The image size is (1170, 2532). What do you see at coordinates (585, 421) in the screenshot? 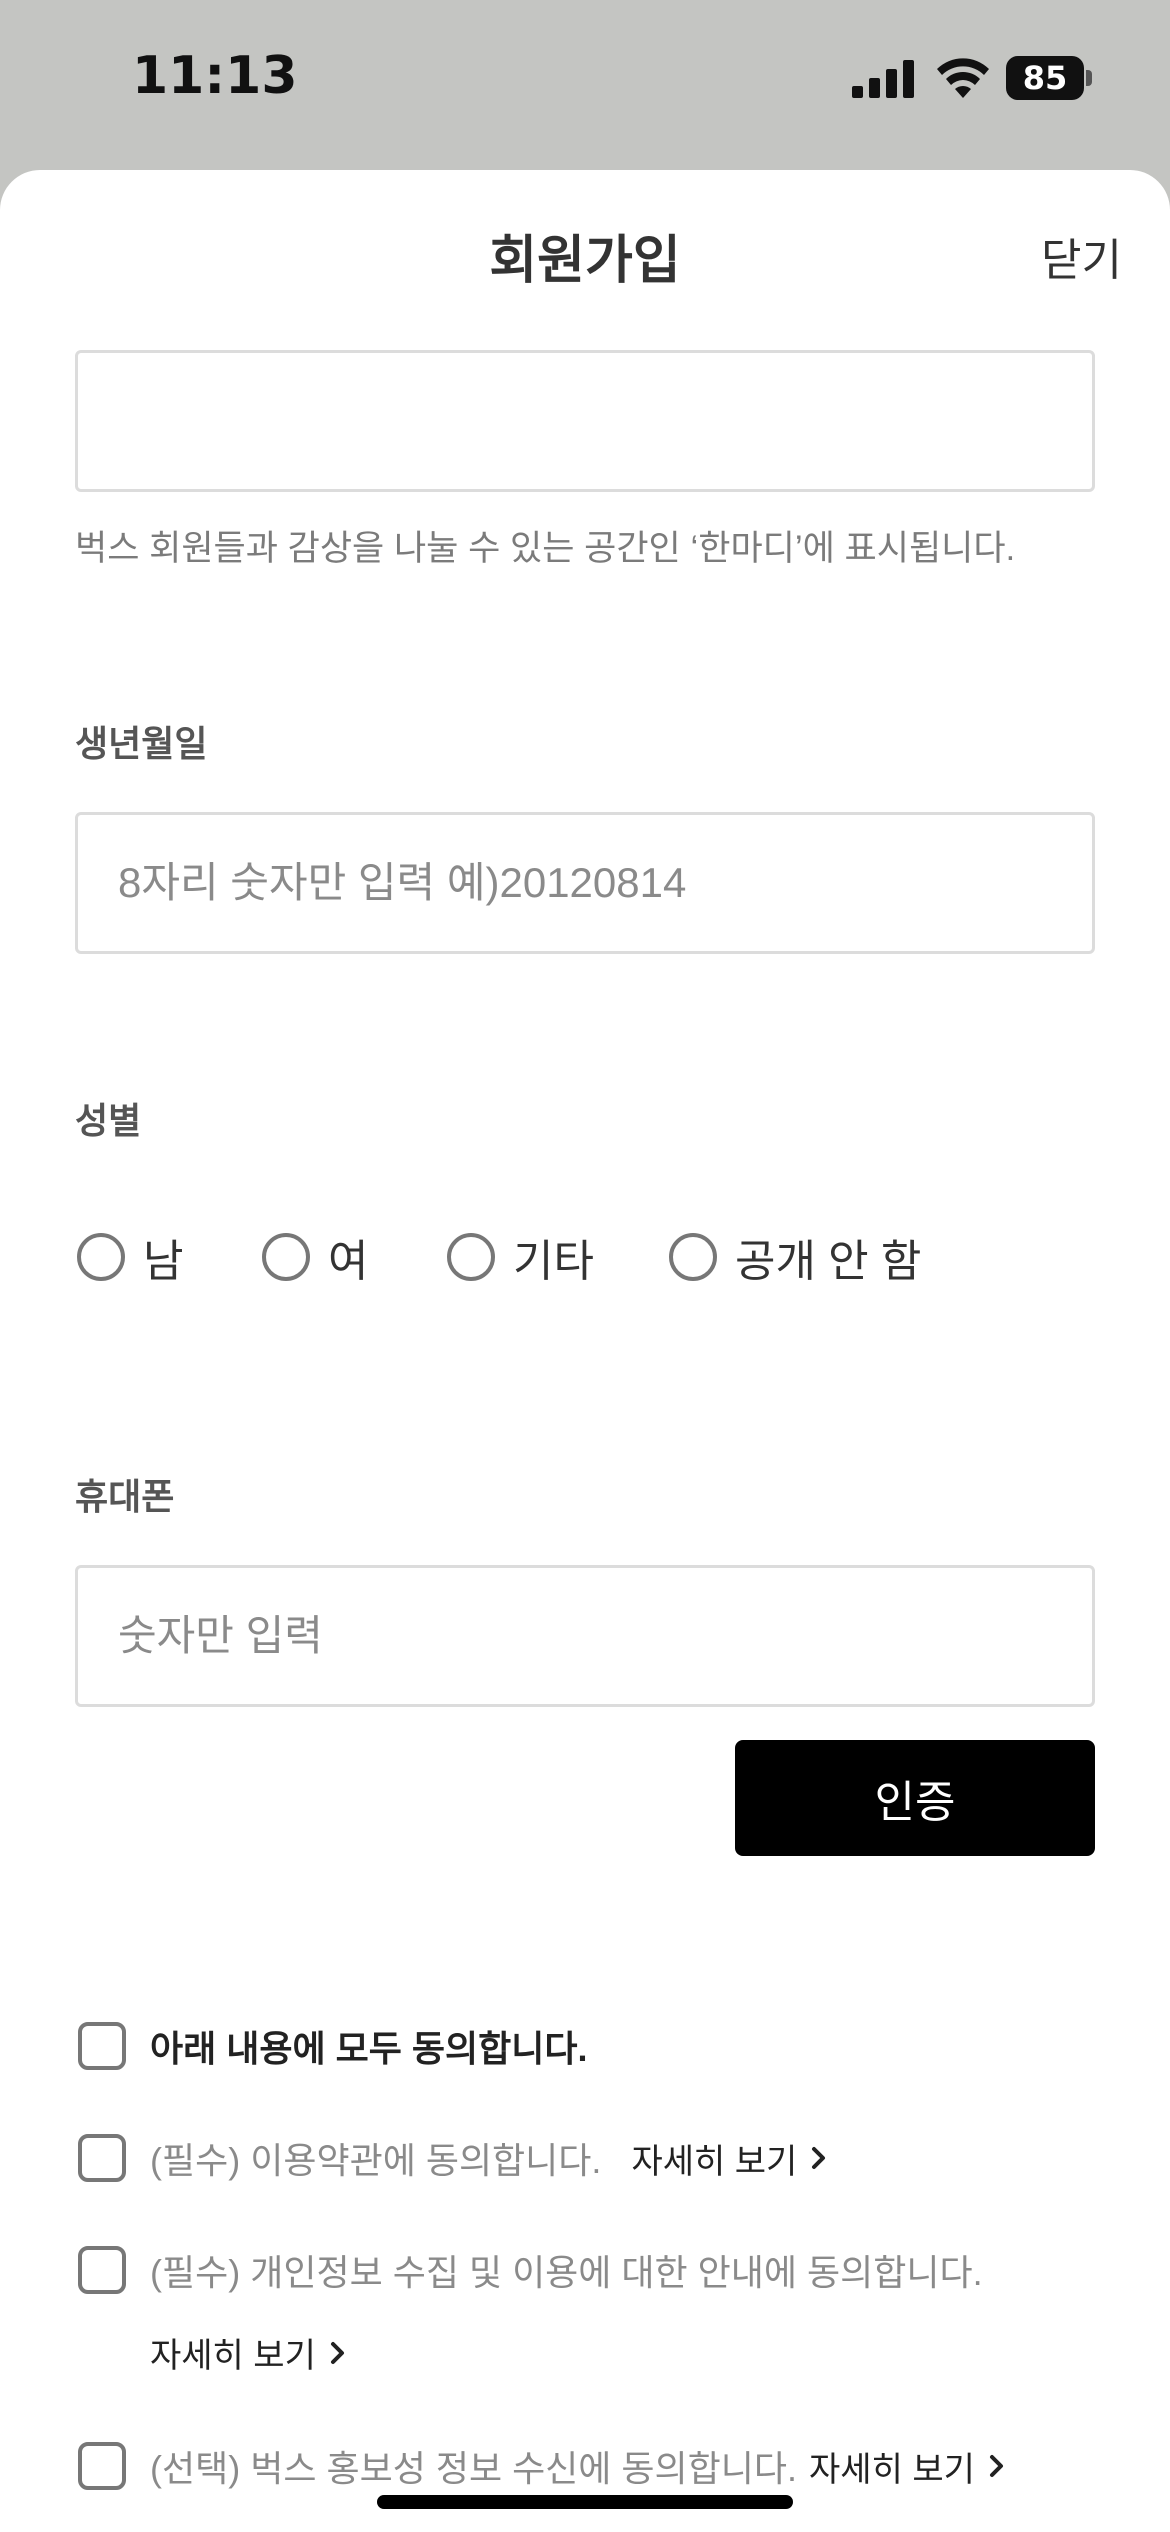
I see `nickname-input` at bounding box center [585, 421].